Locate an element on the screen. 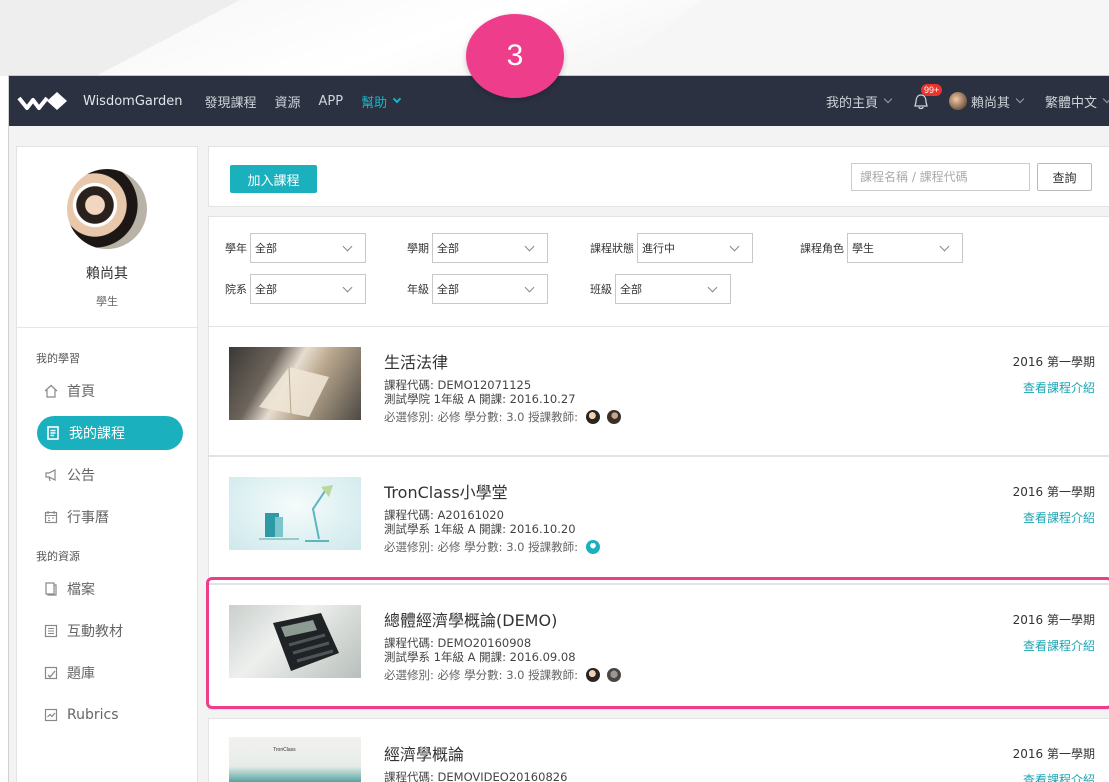 This screenshot has width=1109, height=782. course-info: 測試學系 1年級 A 開課: 2016.10.20 is located at coordinates (480, 529).